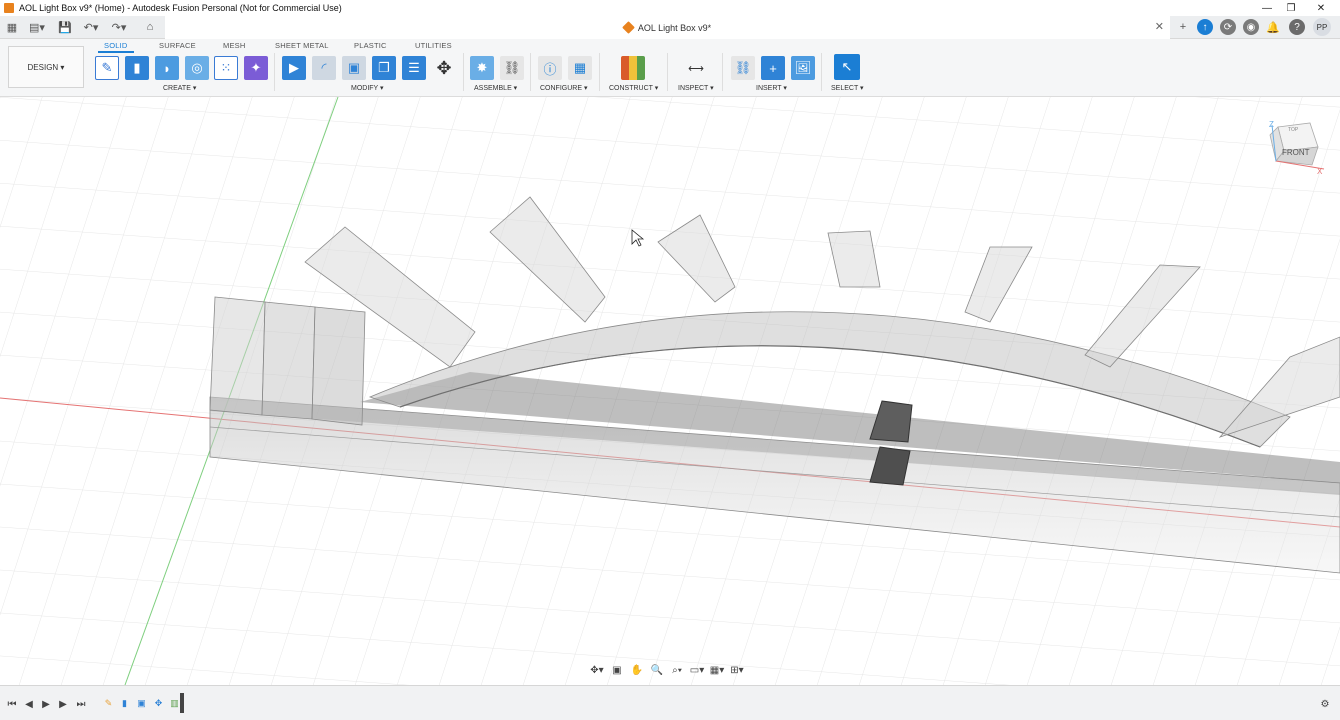  I want to click on configuration-table-icon: ▦, so click(580, 68).